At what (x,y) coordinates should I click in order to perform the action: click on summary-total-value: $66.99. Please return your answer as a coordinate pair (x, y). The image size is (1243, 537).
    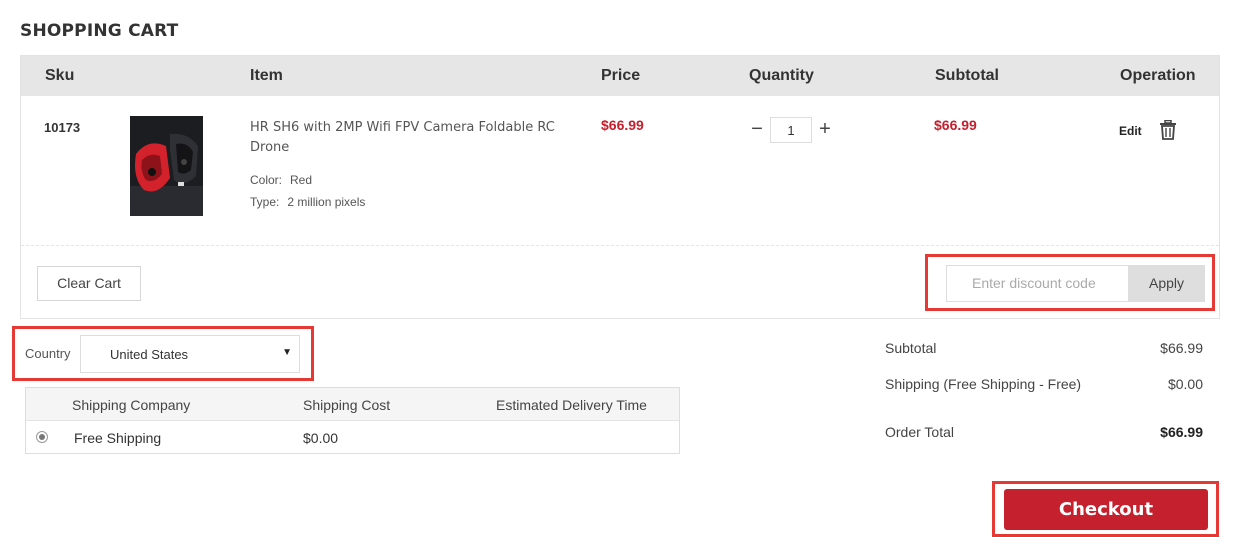
    Looking at the image, I should click on (1181, 432).